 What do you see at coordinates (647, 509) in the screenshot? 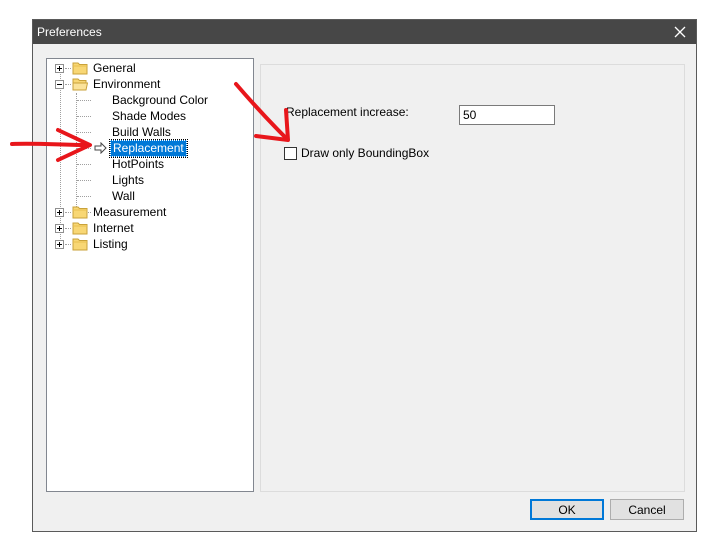
I see `cancel-button: Cancel` at bounding box center [647, 509].